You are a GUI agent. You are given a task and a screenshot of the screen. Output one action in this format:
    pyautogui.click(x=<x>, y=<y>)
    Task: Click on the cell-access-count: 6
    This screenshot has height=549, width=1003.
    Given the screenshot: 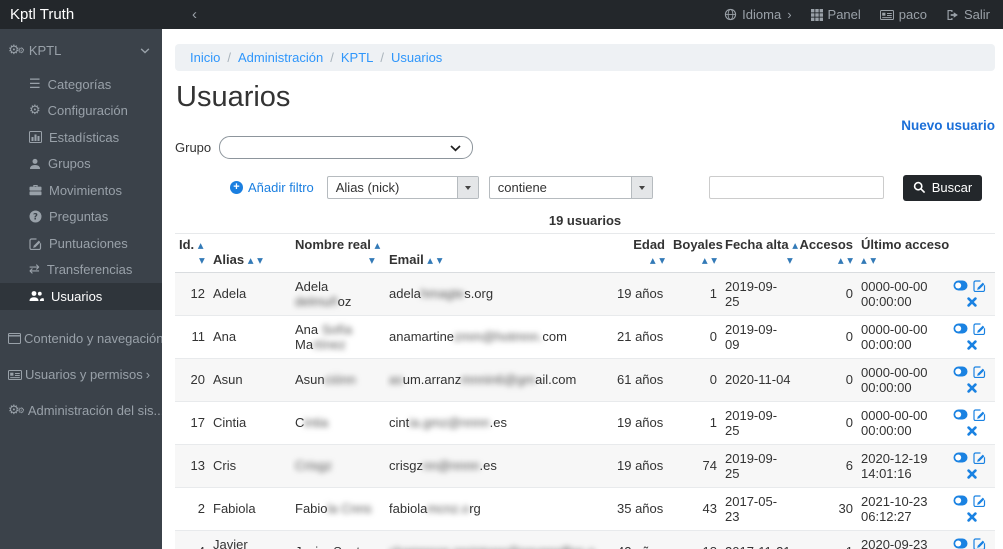 What is the action you would take?
    pyautogui.click(x=826, y=465)
    